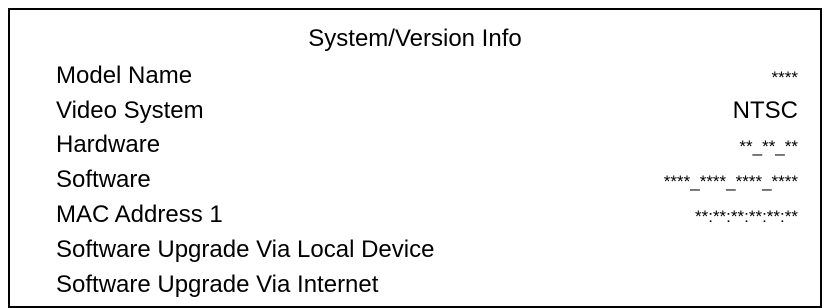  Describe the element at coordinates (130, 110) in the screenshot. I see `video-system-label: Video System` at that location.